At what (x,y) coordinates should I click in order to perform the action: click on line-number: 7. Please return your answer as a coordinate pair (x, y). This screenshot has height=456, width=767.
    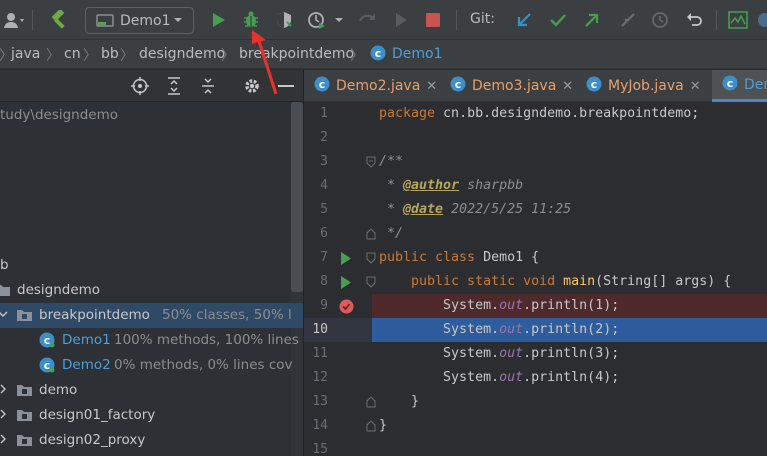
    Looking at the image, I should click on (324, 257).